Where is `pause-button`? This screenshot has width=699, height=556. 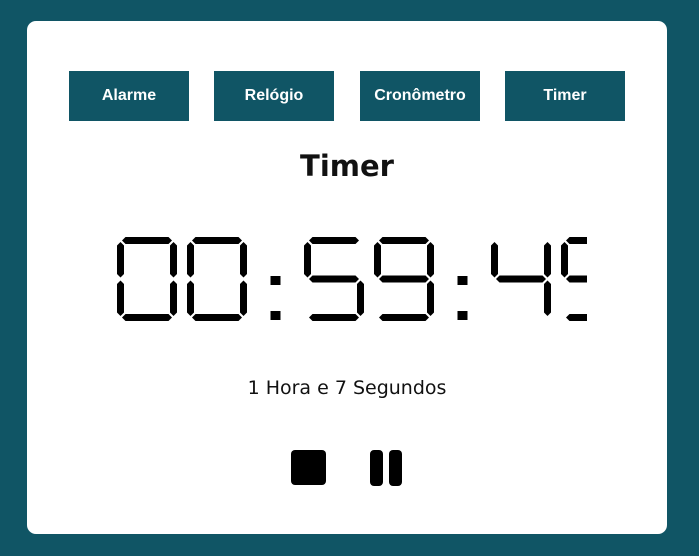 pause-button is located at coordinates (387, 468).